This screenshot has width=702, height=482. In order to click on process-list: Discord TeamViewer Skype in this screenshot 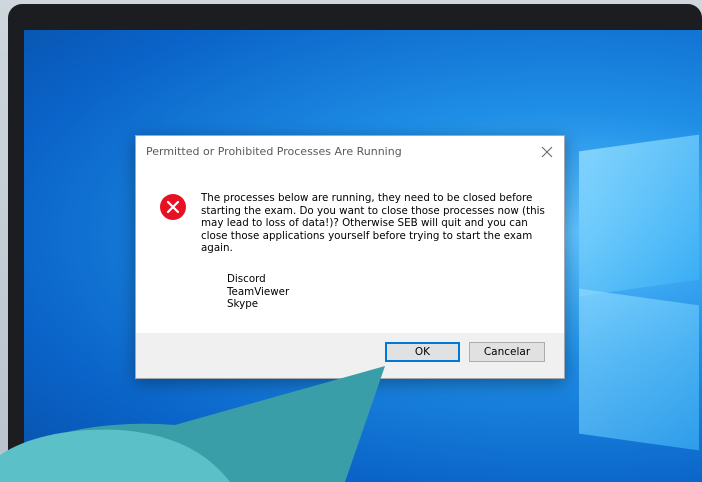, I will do `click(258, 292)`.